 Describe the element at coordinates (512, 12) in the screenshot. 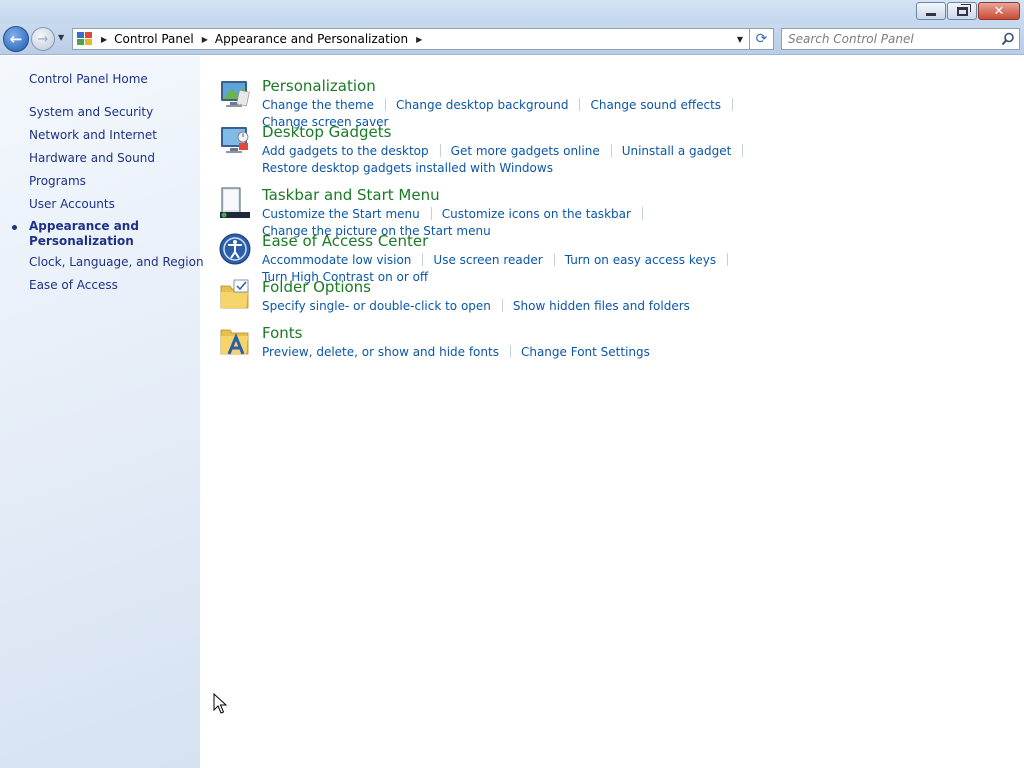

I see `title-bar: ✕` at that location.